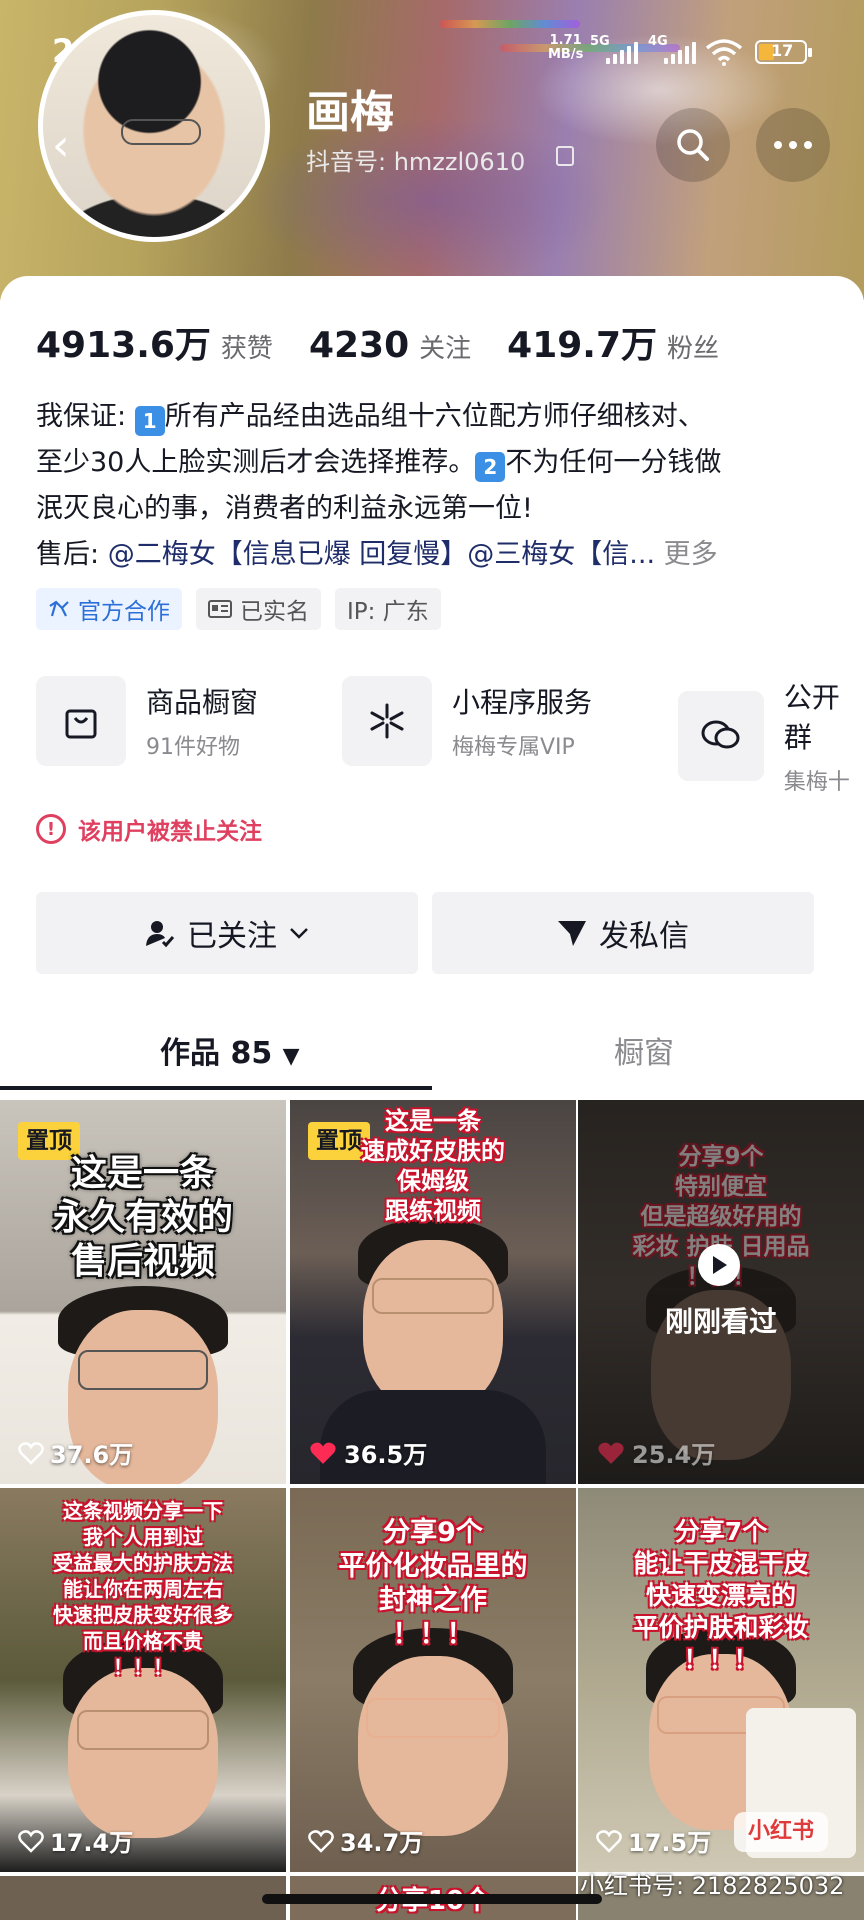  I want to click on content-tabs: 作品 85 ▼ 橱窗, so click(432, 1046).